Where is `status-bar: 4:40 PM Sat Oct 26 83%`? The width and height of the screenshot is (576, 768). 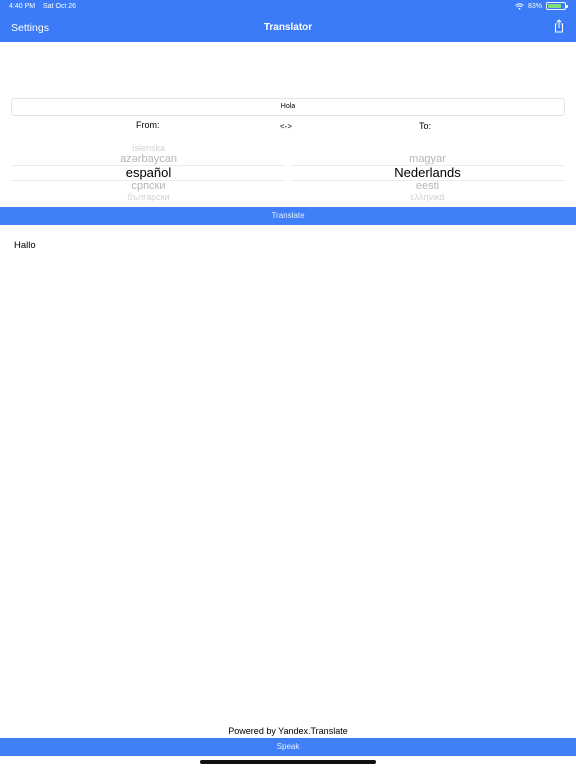
status-bar: 4:40 PM Sat Oct 26 83% is located at coordinates (288, 7).